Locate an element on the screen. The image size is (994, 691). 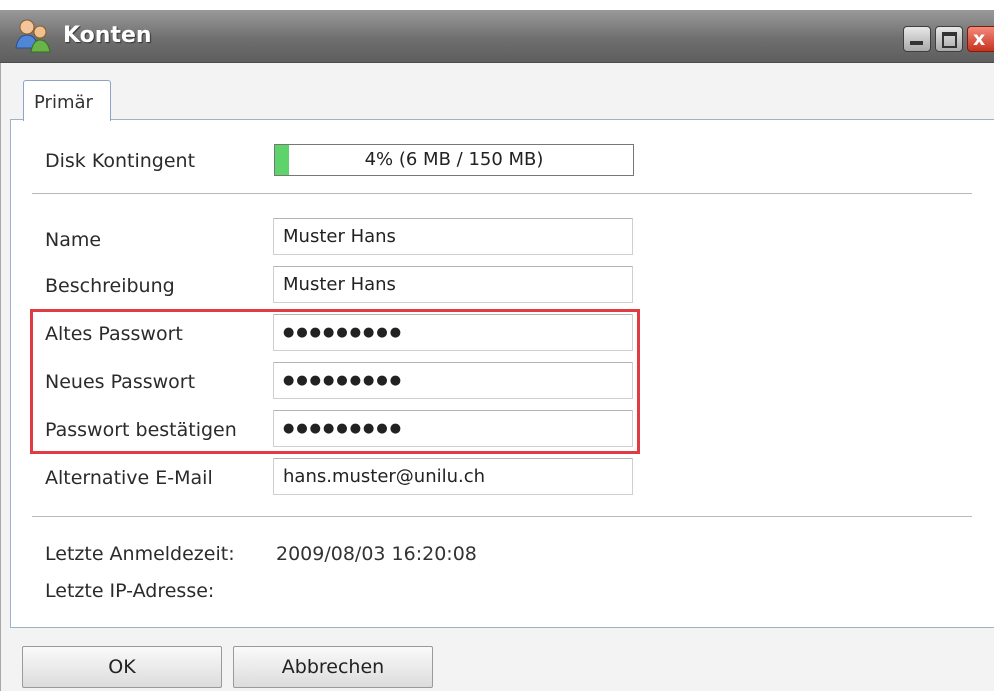
last-login-label: Letzte Anmeldezeit: is located at coordinates (140, 554).